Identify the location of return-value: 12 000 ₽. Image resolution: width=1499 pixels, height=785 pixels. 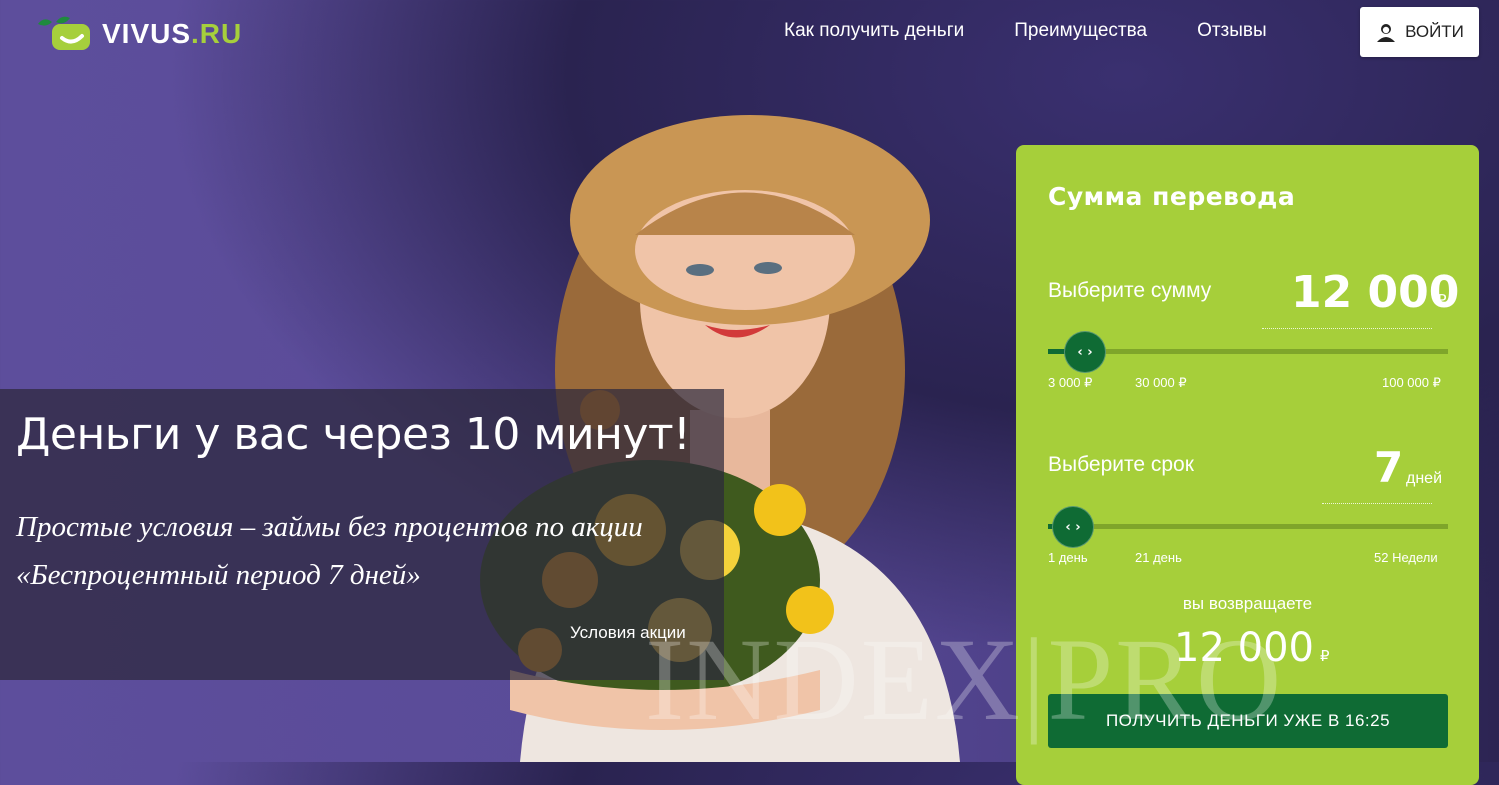
(1252, 648).